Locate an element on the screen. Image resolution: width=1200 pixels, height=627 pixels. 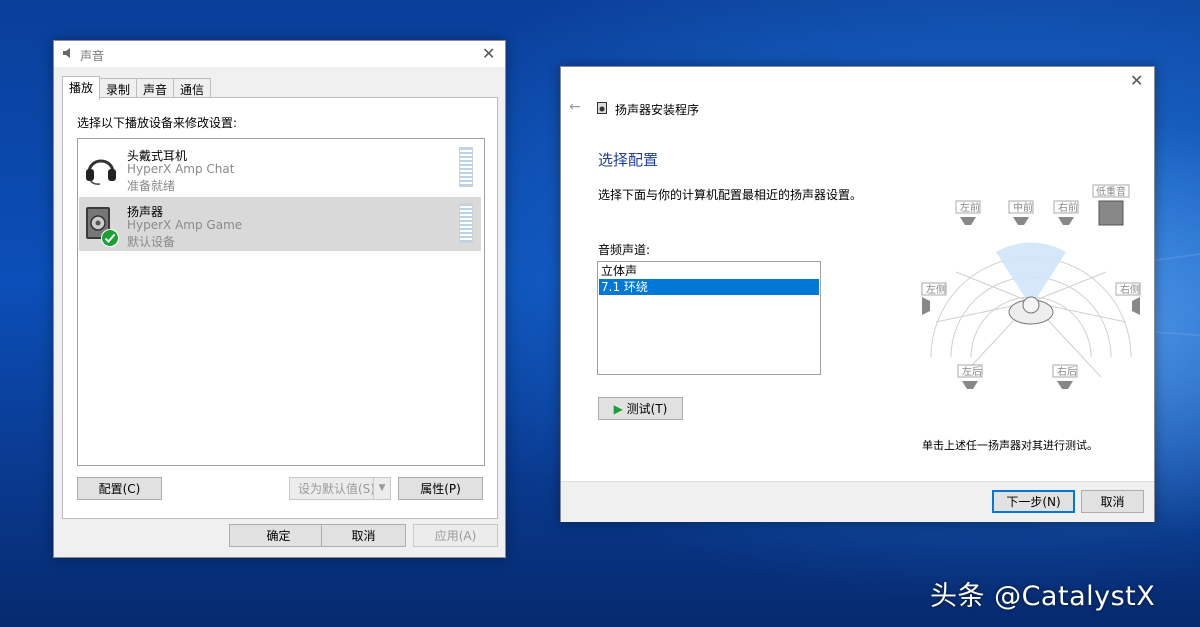
device-item-headphones: 头戴式耳机 HyperX Amp Chat 准备就绪 is located at coordinates (280, 168).